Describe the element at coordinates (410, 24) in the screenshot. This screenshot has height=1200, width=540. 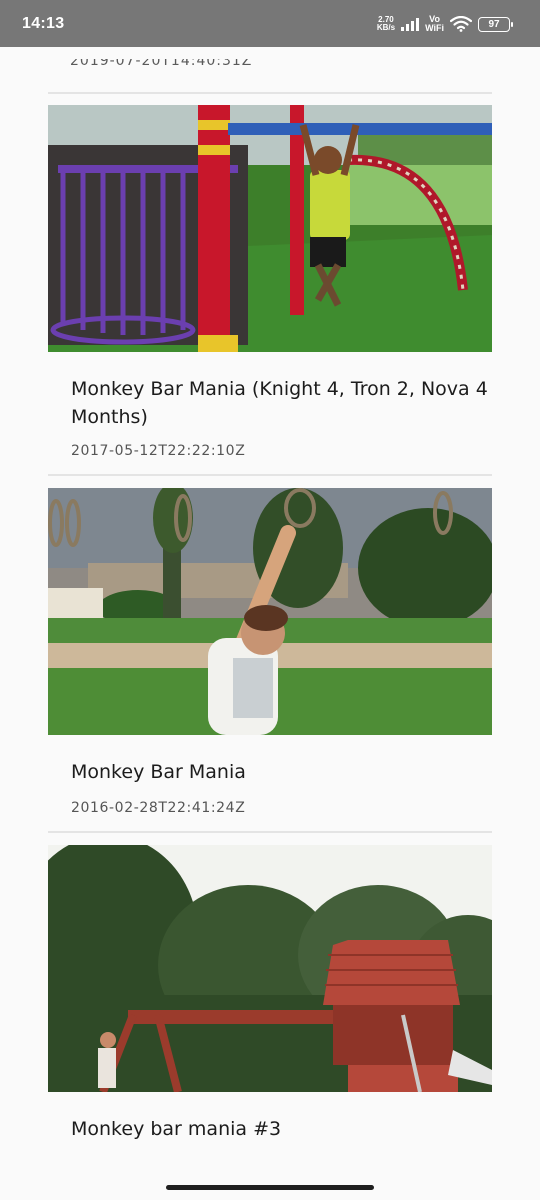
I see `signal-strength-icon` at that location.